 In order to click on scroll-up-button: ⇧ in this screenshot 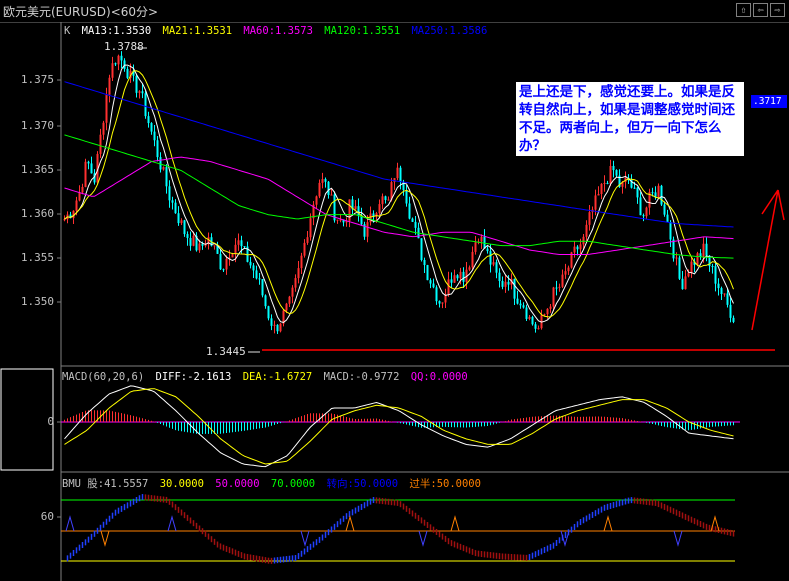, I will do `click(743, 10)`.